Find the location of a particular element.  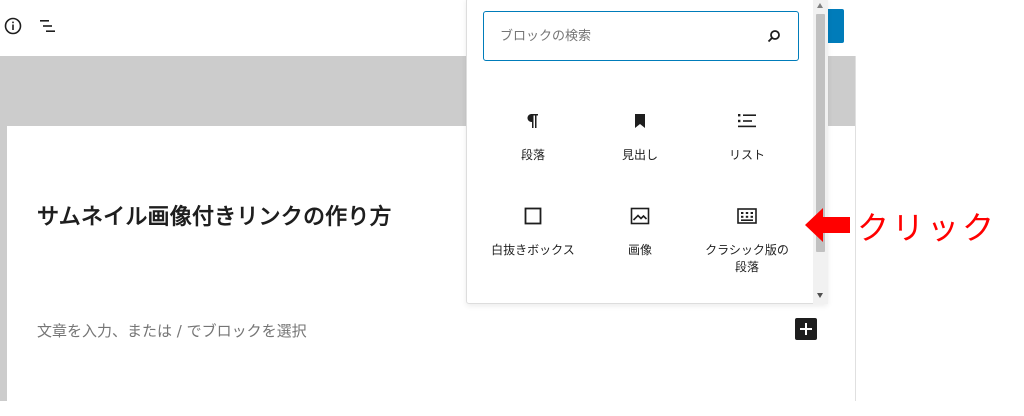

annotation-label: クリック is located at coordinates (927, 228).